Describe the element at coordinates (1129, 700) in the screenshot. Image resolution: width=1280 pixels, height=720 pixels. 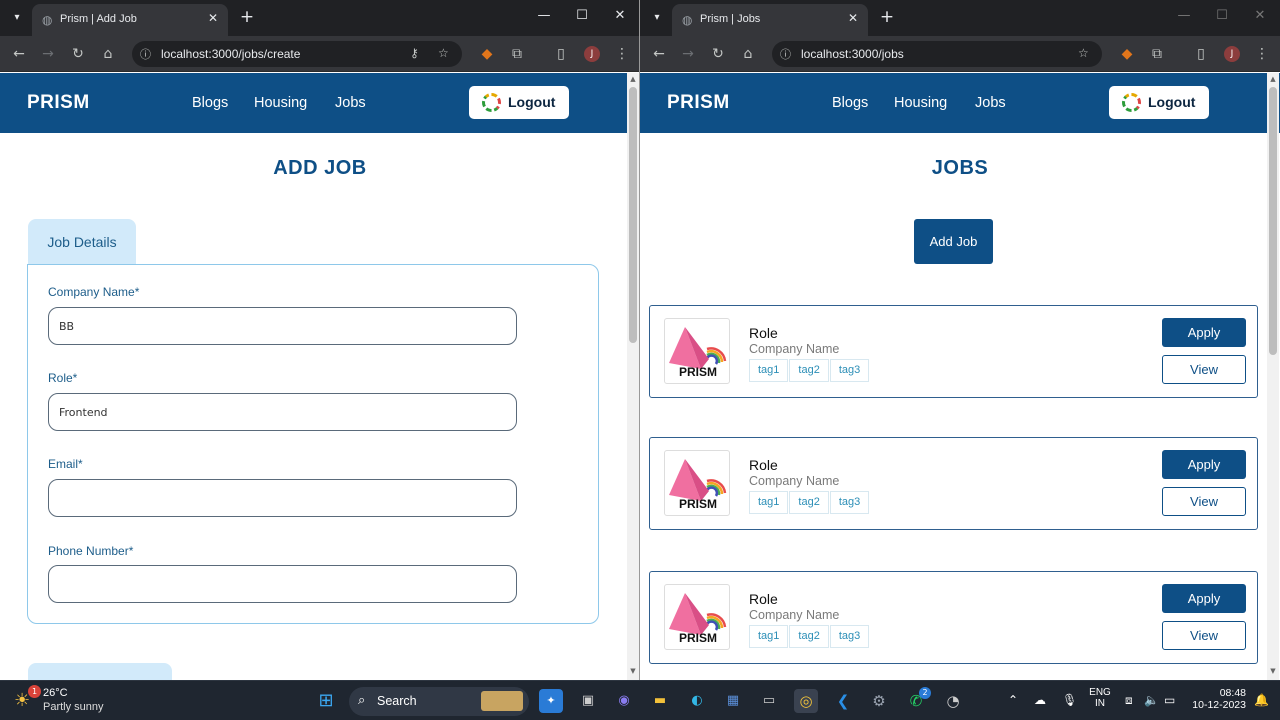
I see `network-icon: ⧈` at that location.